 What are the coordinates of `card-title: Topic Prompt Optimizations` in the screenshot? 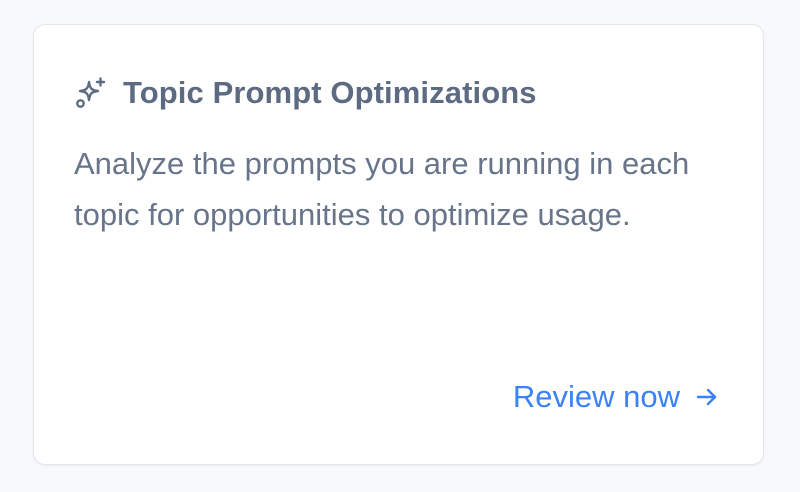 It's located at (330, 92).